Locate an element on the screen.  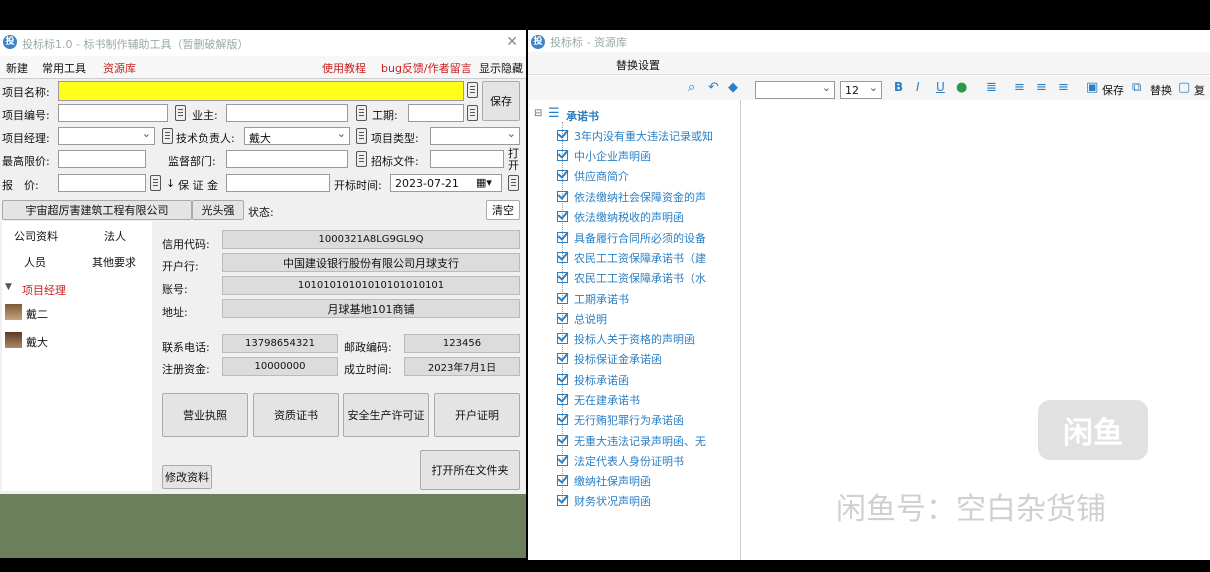
tree-item: 依法缴纳税收的声明函 is located at coordinates (620, 217).